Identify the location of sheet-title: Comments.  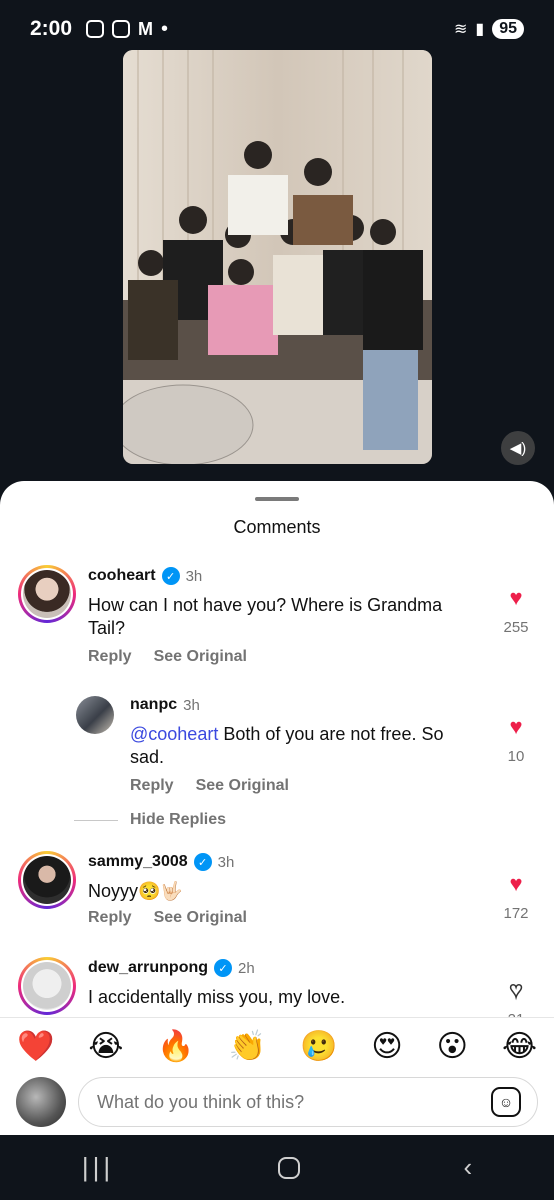
(277, 527).